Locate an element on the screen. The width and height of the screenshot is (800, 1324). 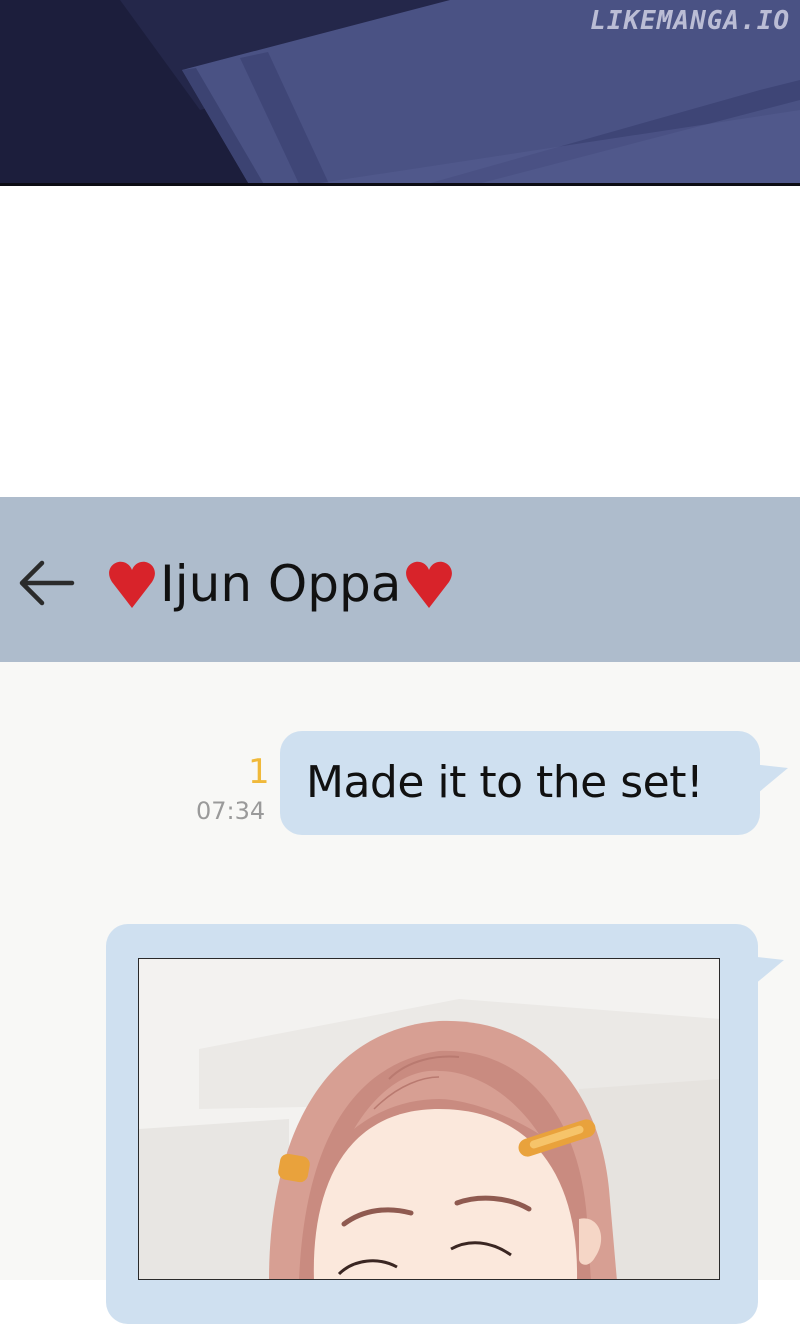
contact-name: Ijun Oppa is located at coordinates (281, 584).